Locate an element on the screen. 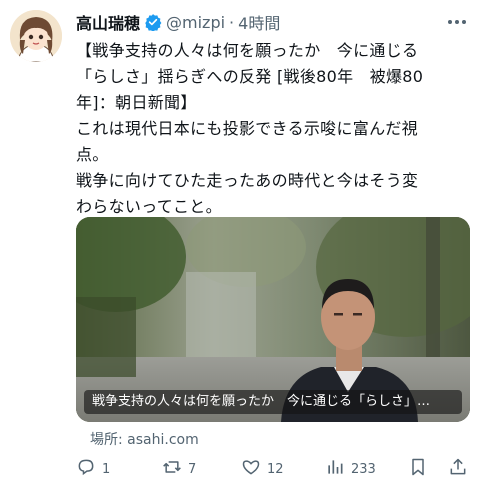  tweet-text-line: 戦争に向けてひた走ったあの時代と今はそう変 is located at coordinates (247, 180).